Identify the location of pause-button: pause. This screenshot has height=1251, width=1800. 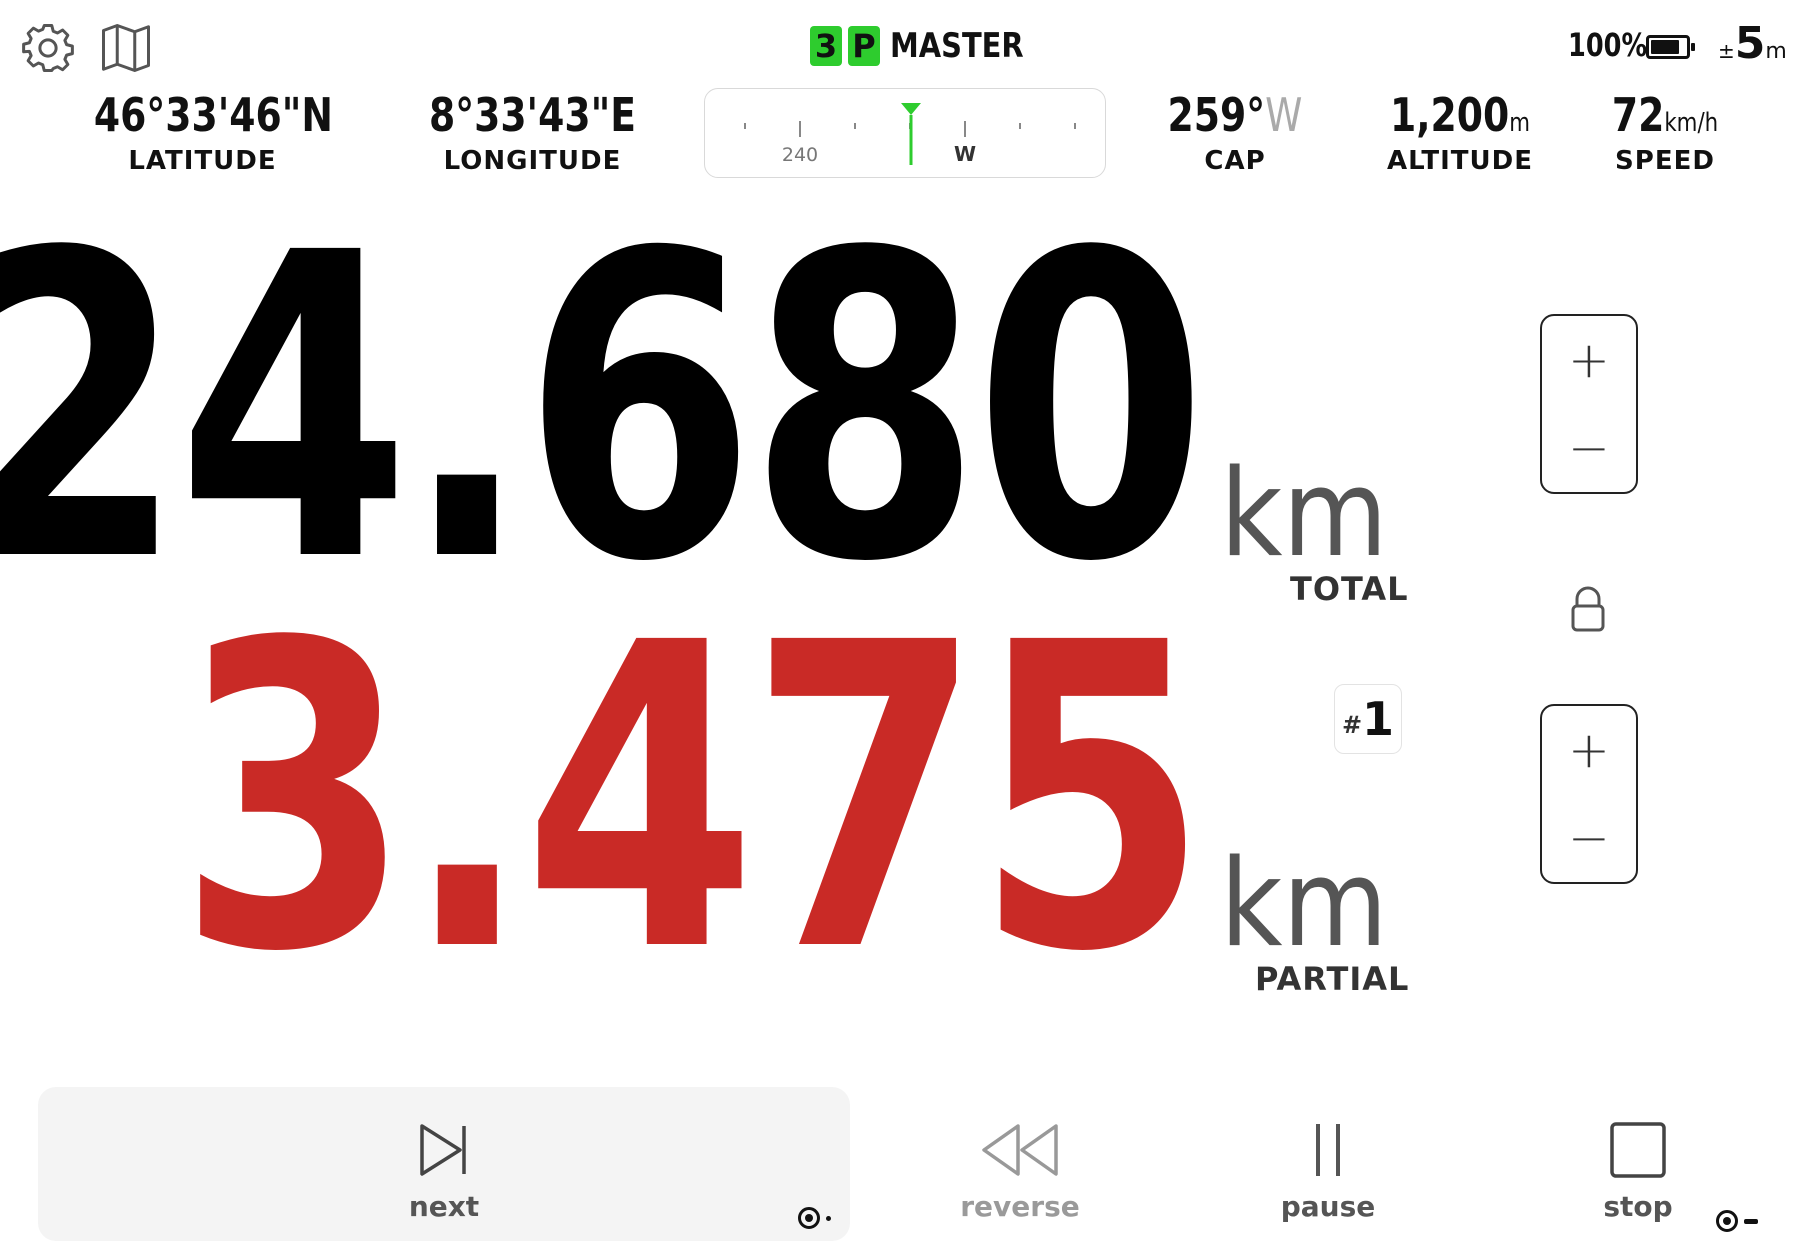
(1328, 1170).